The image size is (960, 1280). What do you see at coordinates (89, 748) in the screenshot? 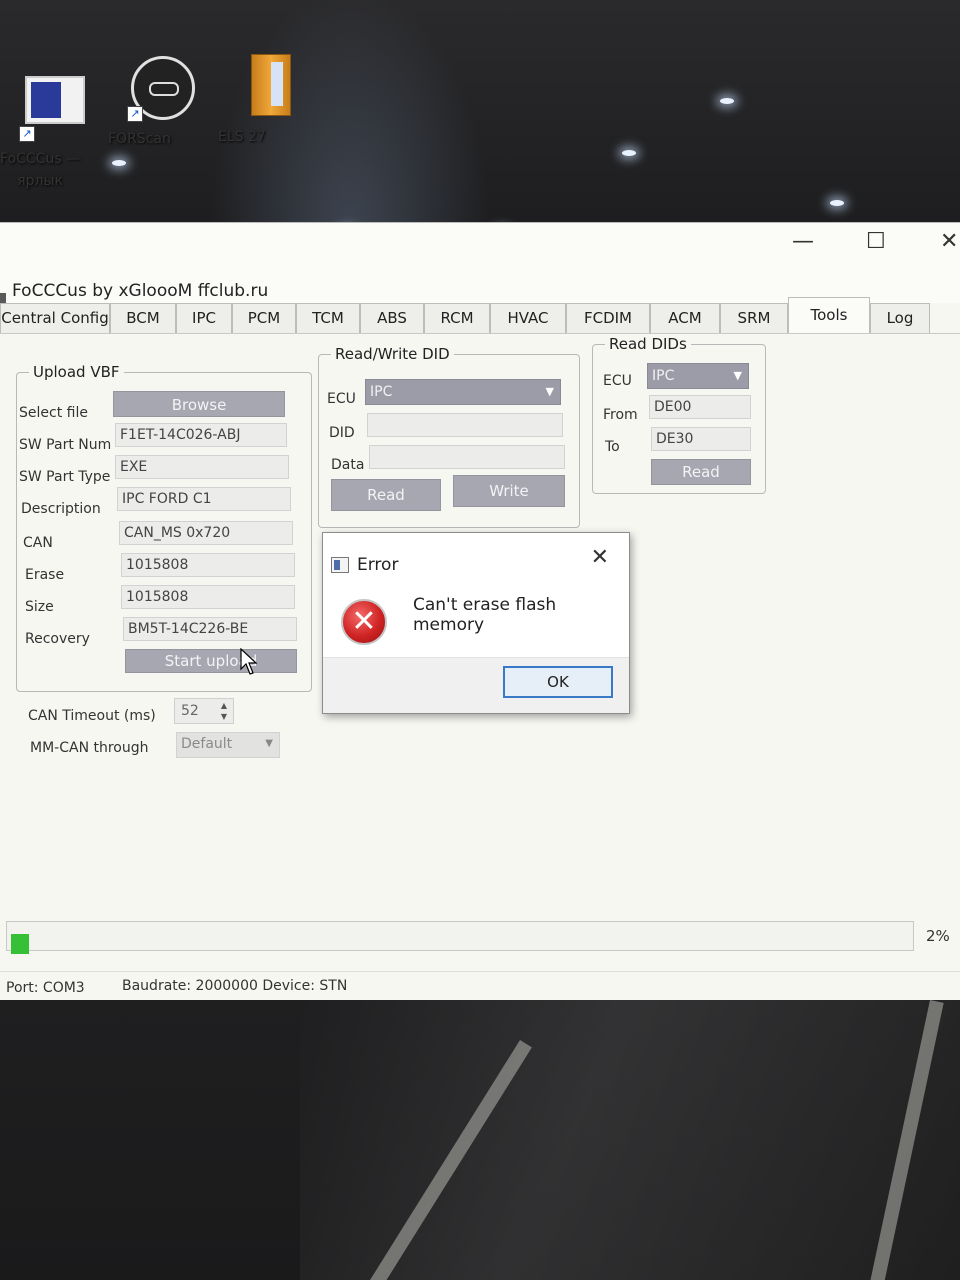
I see `mm-can-label: MM-CAN through` at bounding box center [89, 748].